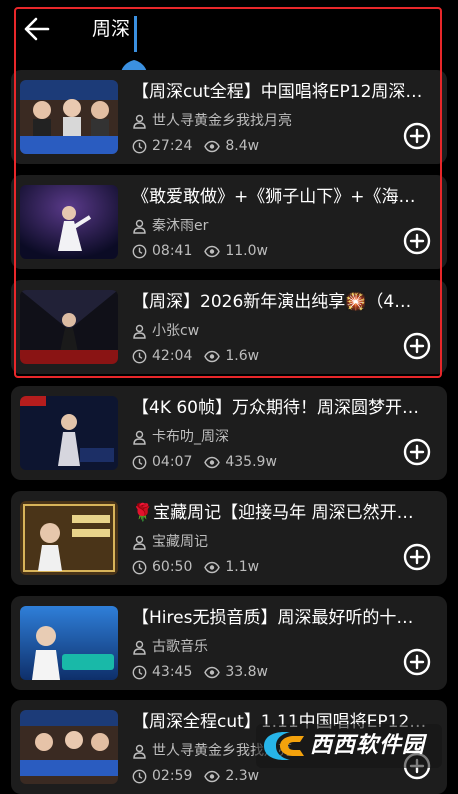 Image resolution: width=458 pixels, height=794 pixels. I want to click on result-card: 【周深】2026新年演出纯享🎇（4… 小张cw 42:04 1.6w, so click(229, 327).